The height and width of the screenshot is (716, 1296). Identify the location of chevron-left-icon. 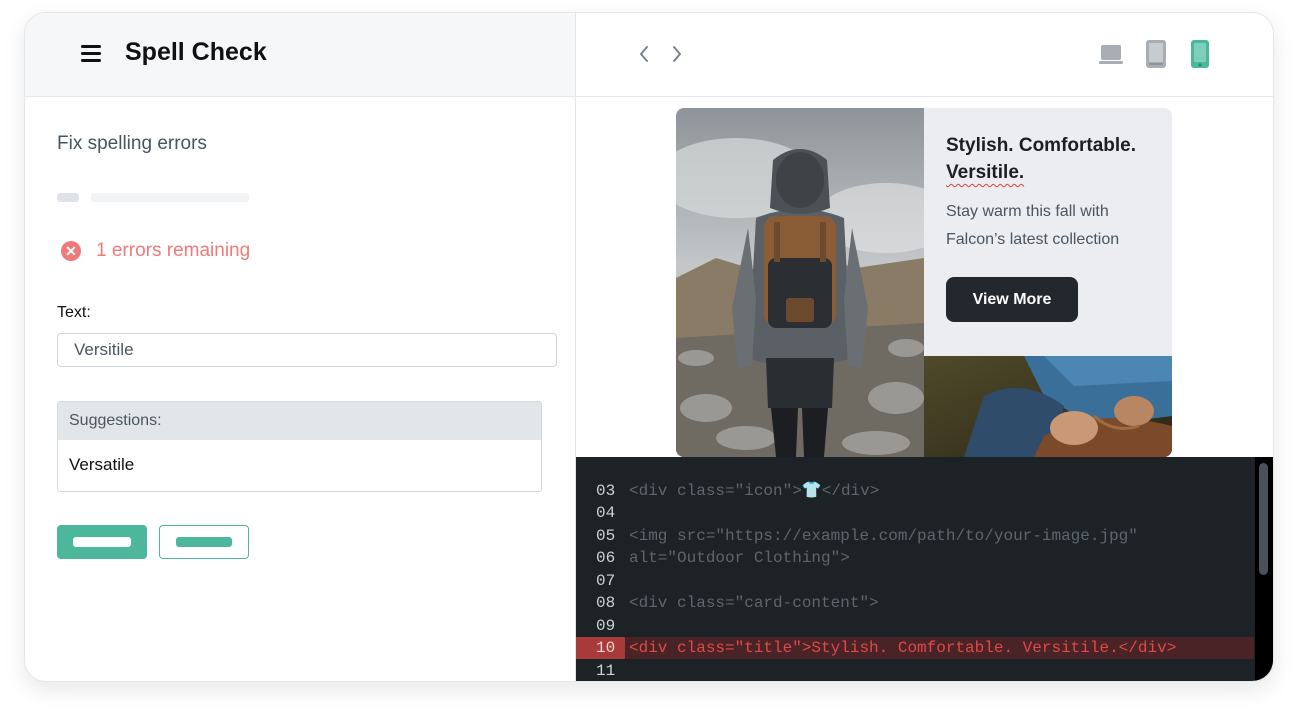
(644, 54).